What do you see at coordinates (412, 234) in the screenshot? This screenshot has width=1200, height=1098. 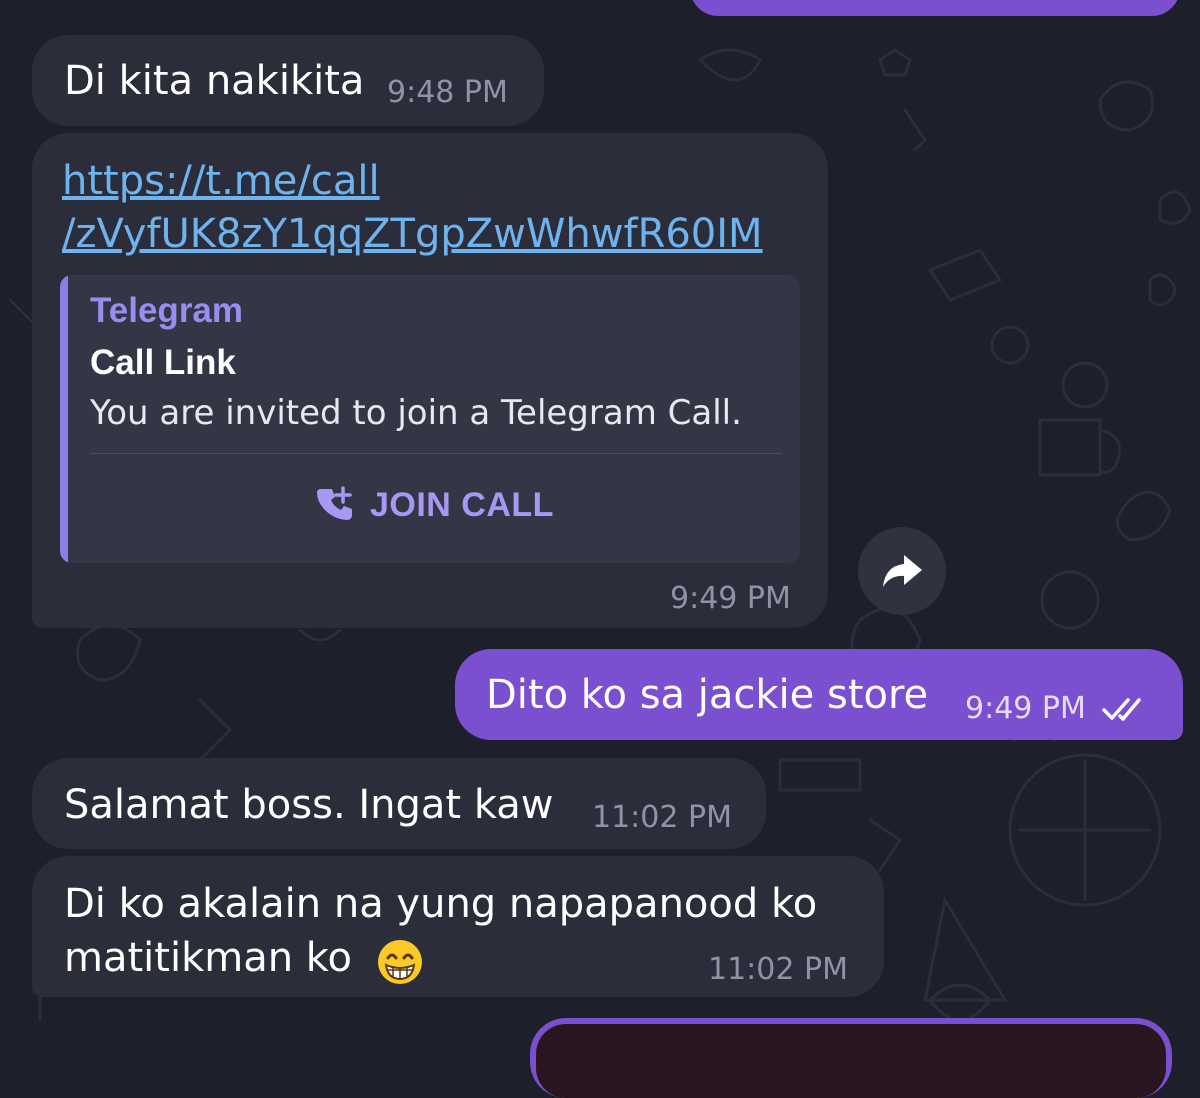 I see `call-link-line-2: /zVyfUK8zY1qqZTgpZwWhwfR60IM` at bounding box center [412, 234].